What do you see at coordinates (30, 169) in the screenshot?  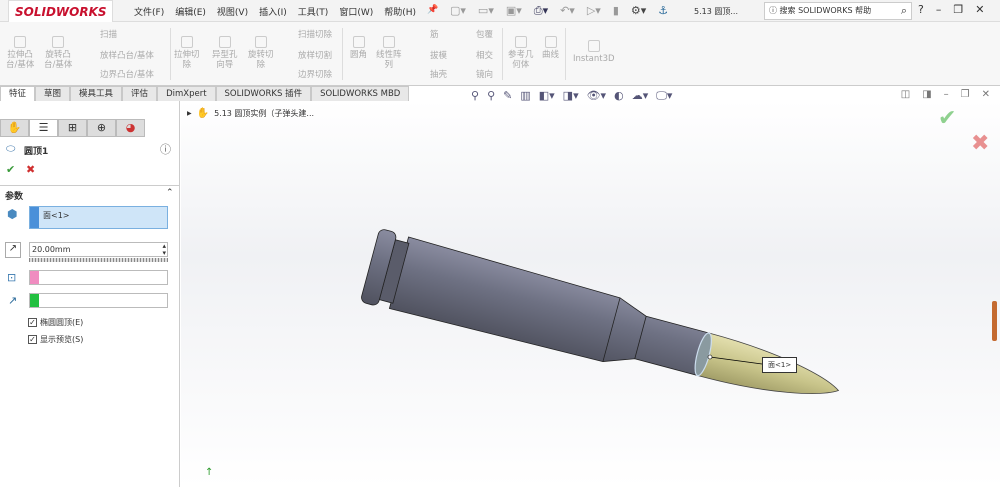 I see `cancel-button: ✖` at bounding box center [30, 169].